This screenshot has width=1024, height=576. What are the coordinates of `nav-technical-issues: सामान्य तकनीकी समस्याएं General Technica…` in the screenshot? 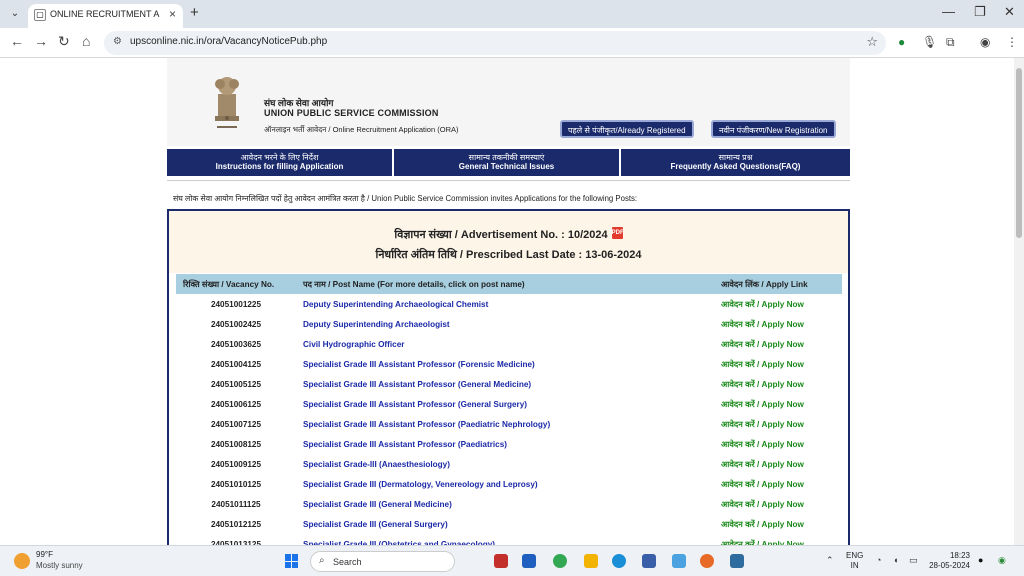 It's located at (507, 162).